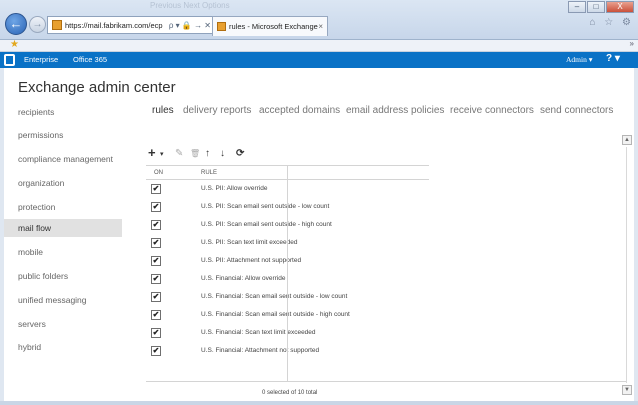  I want to click on refresh-icon: ⟳, so click(240, 153).